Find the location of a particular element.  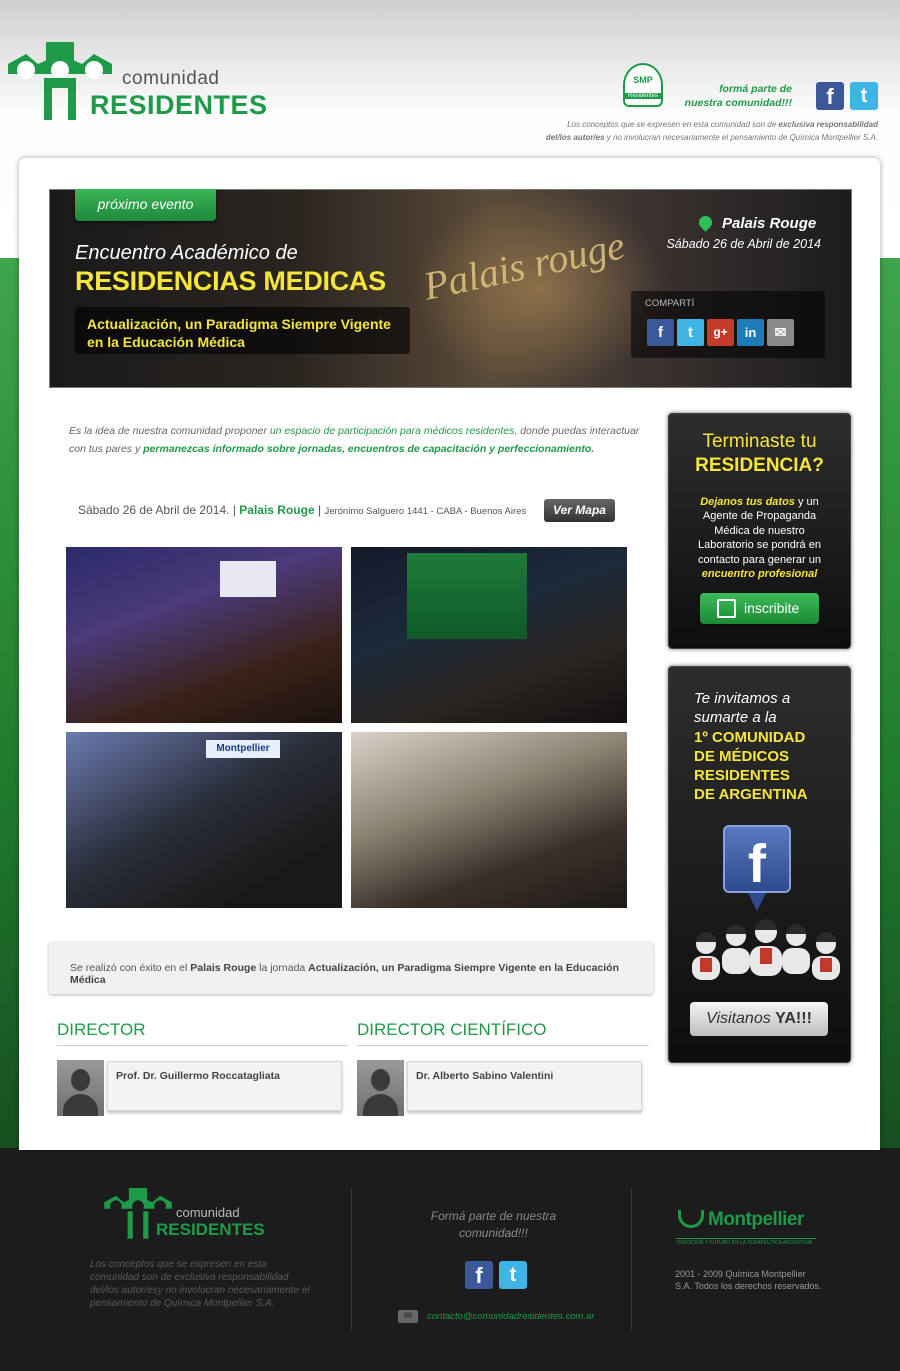

disclaimer-bold: exclusiva responsabilidad is located at coordinates (828, 124).